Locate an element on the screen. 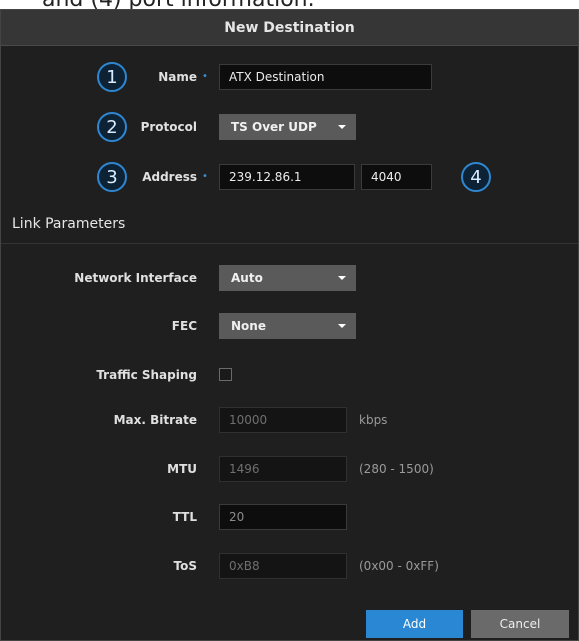 The height and width of the screenshot is (641, 579). protocol-select: TS Over UDP is located at coordinates (287, 127).